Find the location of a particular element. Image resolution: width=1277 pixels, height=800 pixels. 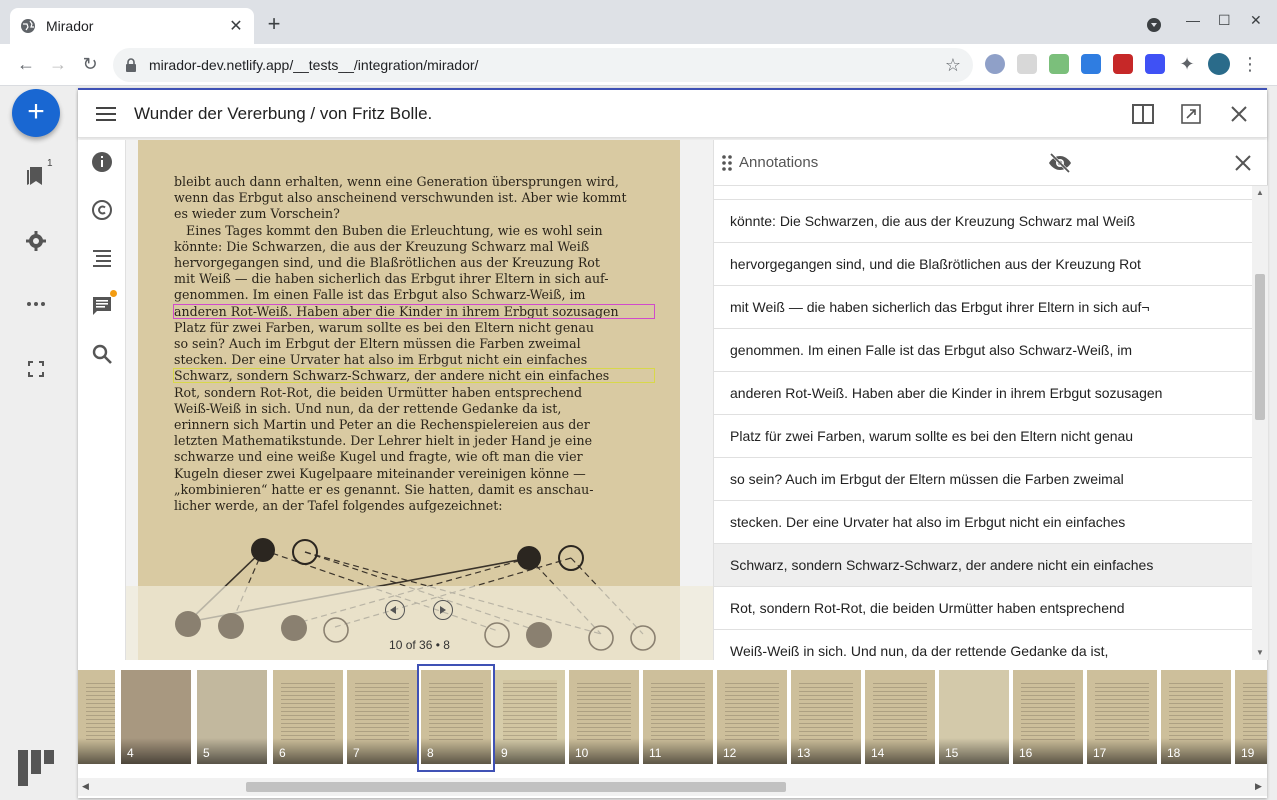

thumbnail-label: 15 is located at coordinates (974, 751).